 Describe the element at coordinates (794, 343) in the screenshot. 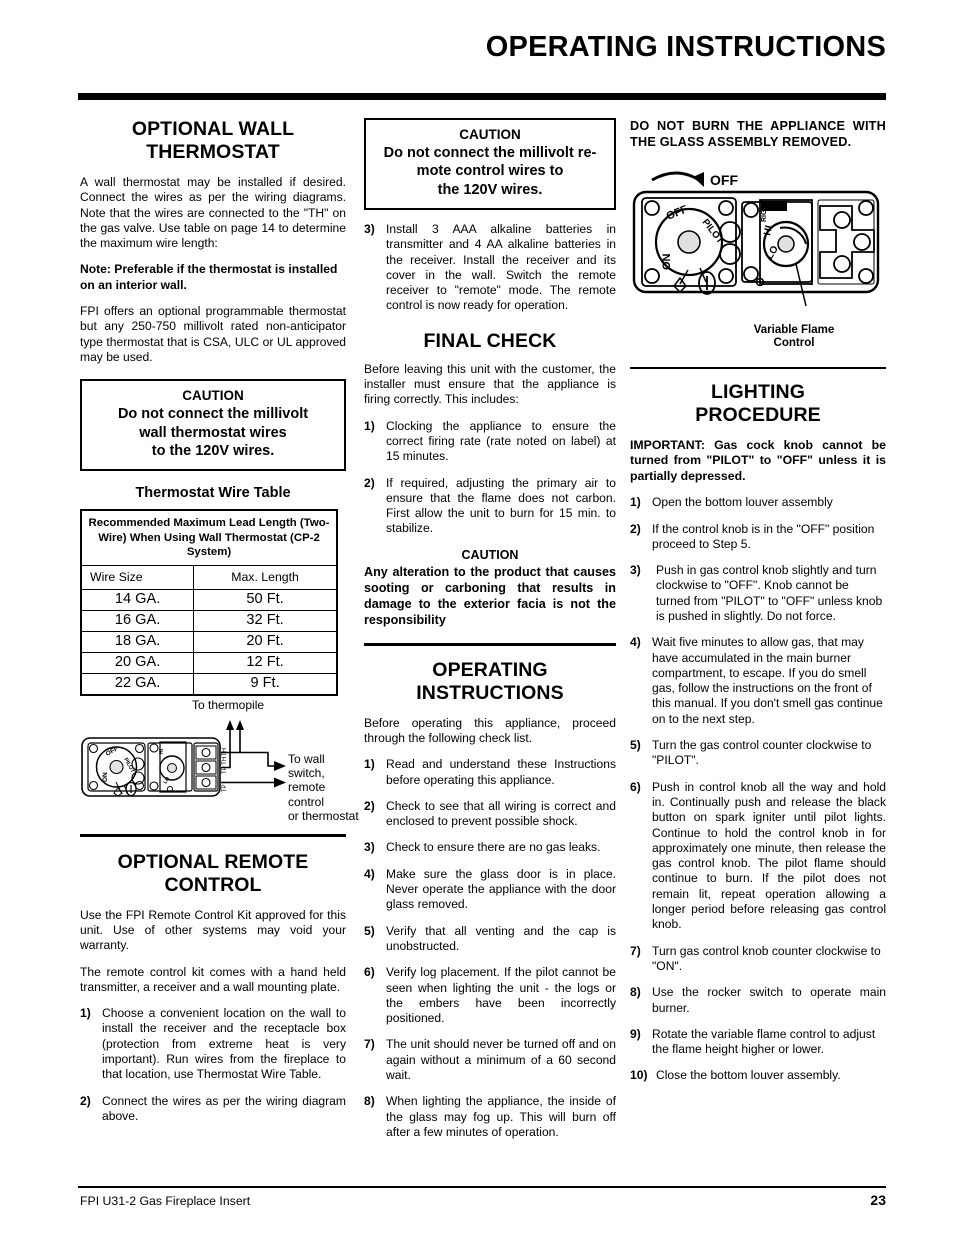

I see `diagram-caption-line-2: Control` at that location.